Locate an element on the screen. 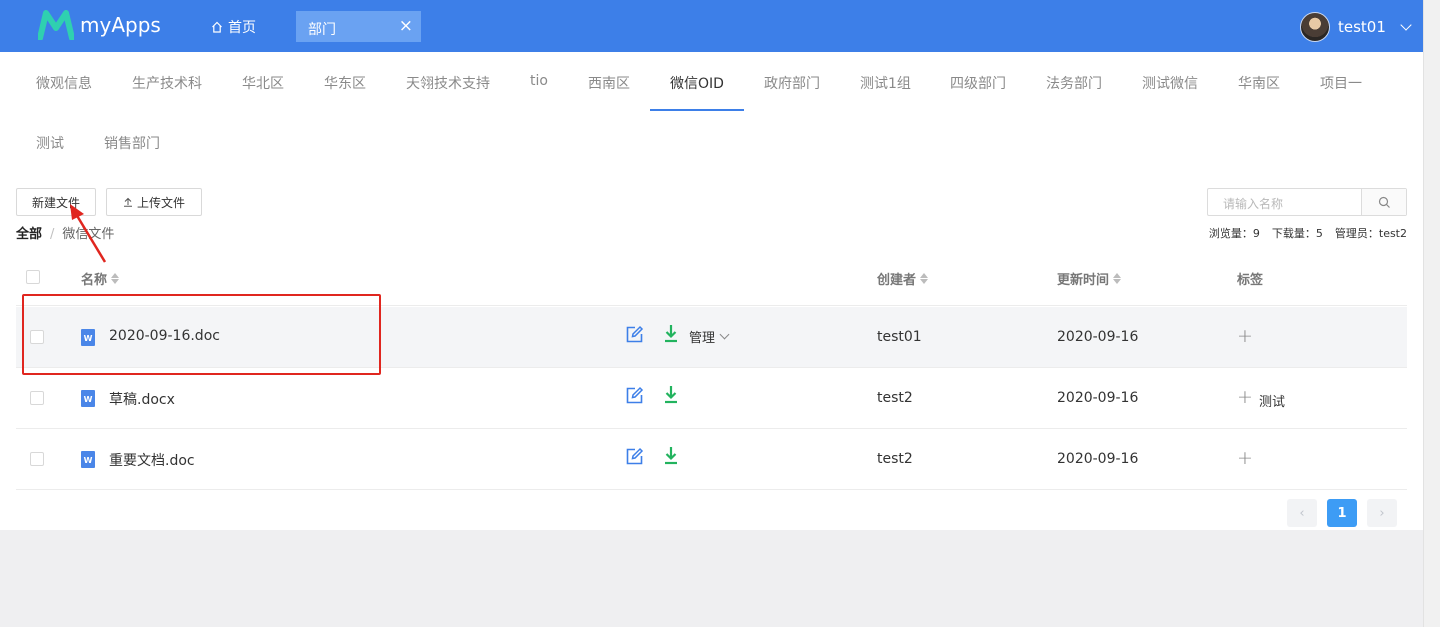  column-tags-label: 标签 is located at coordinates (1250, 280).